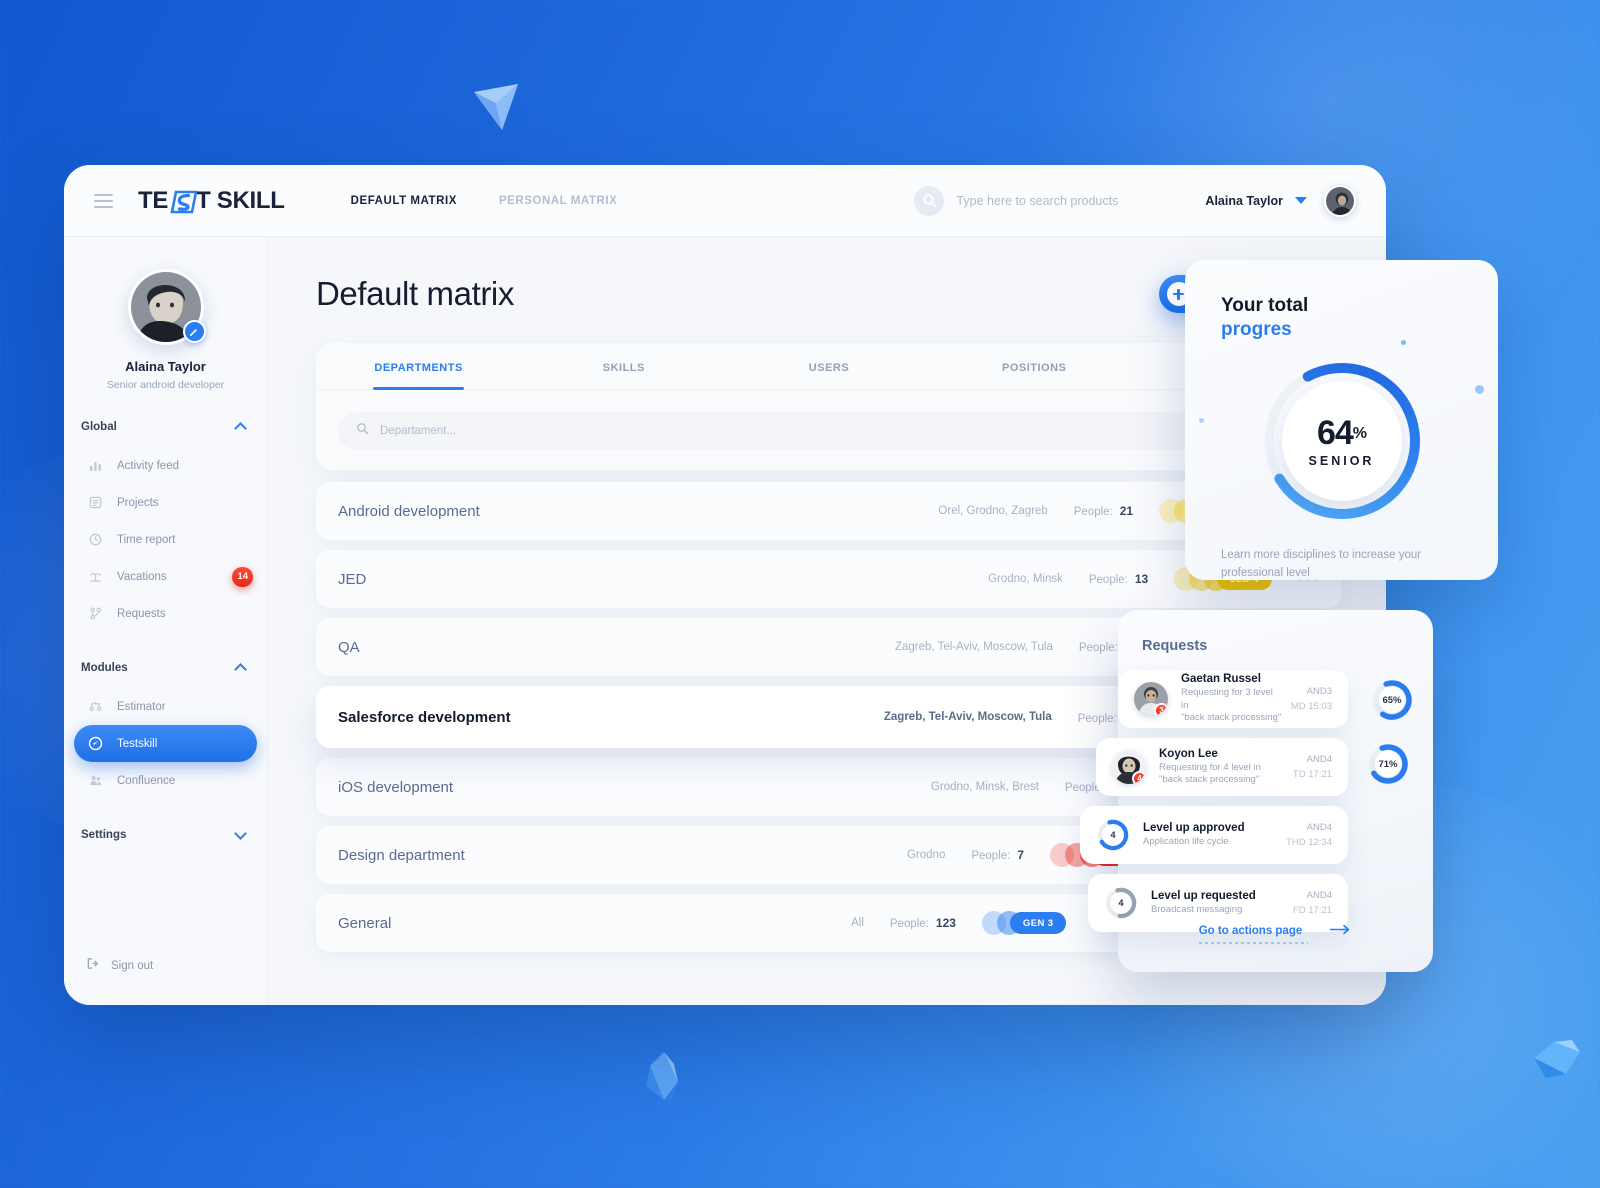 The width and height of the screenshot is (1600, 1188). I want to click on total-progress-title: Your total progres, so click(1341, 318).